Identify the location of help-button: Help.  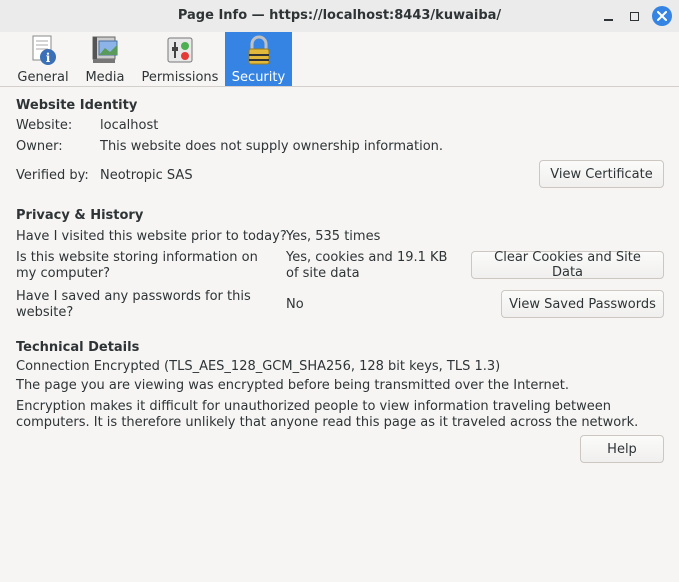
(622, 449).